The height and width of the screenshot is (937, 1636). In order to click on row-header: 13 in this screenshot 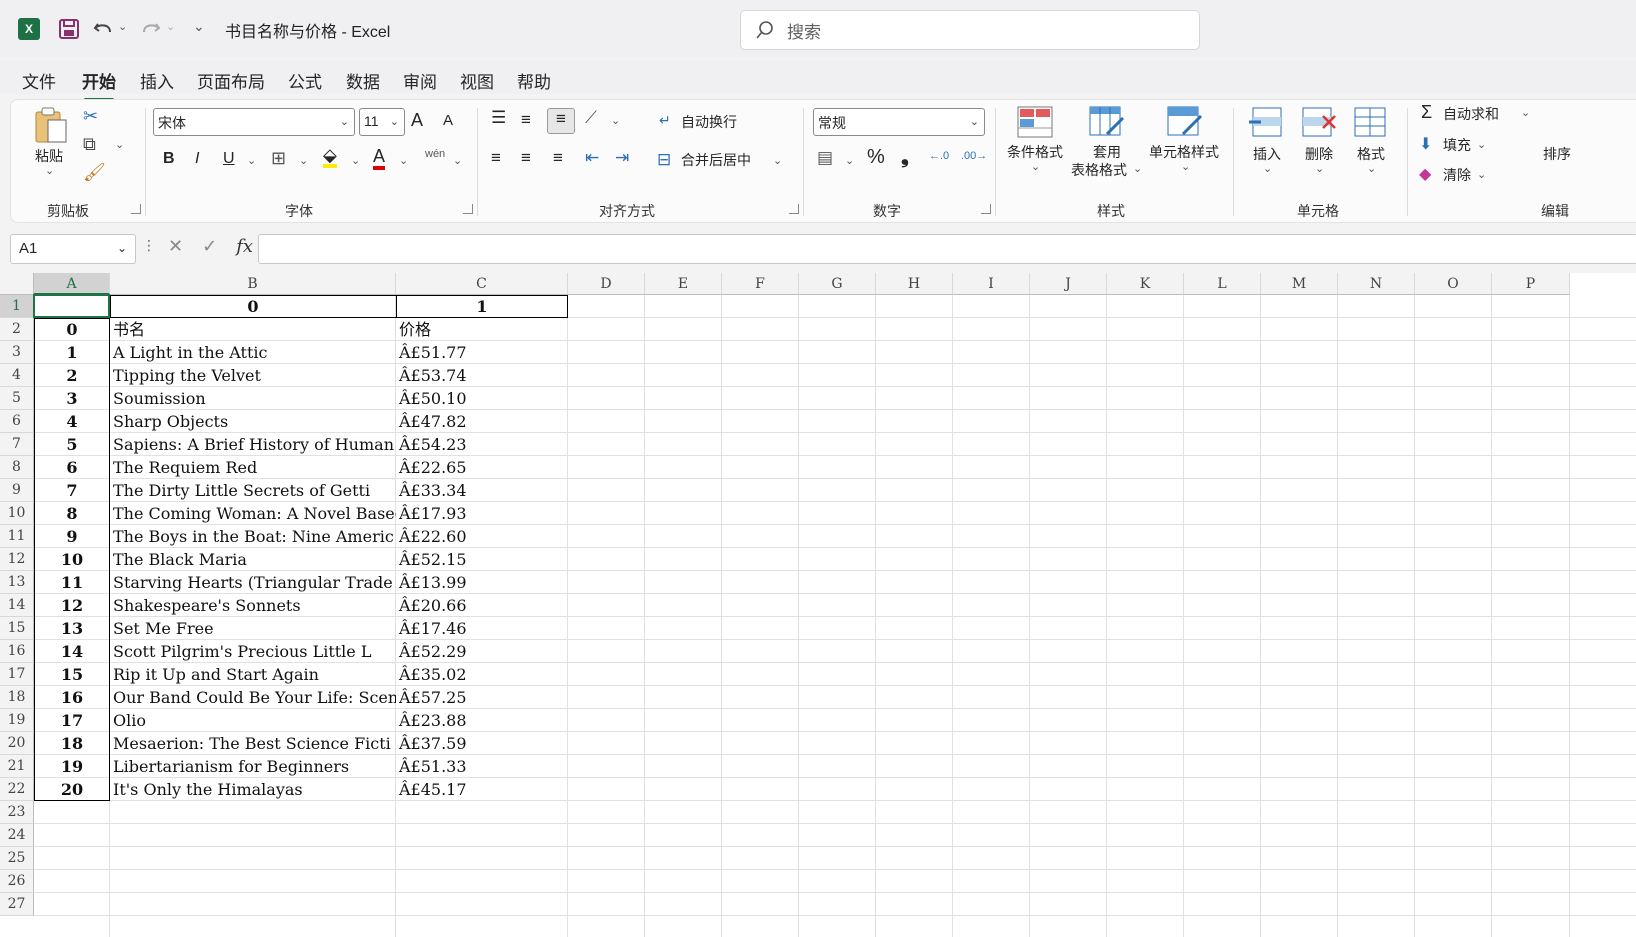, I will do `click(17, 582)`.